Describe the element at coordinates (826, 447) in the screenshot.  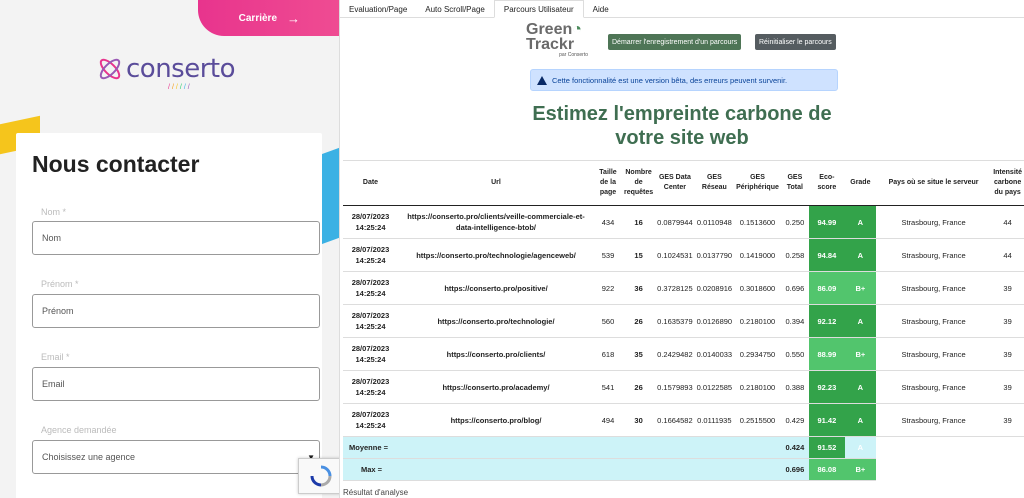
I see `average-eco: 91.52` at that location.